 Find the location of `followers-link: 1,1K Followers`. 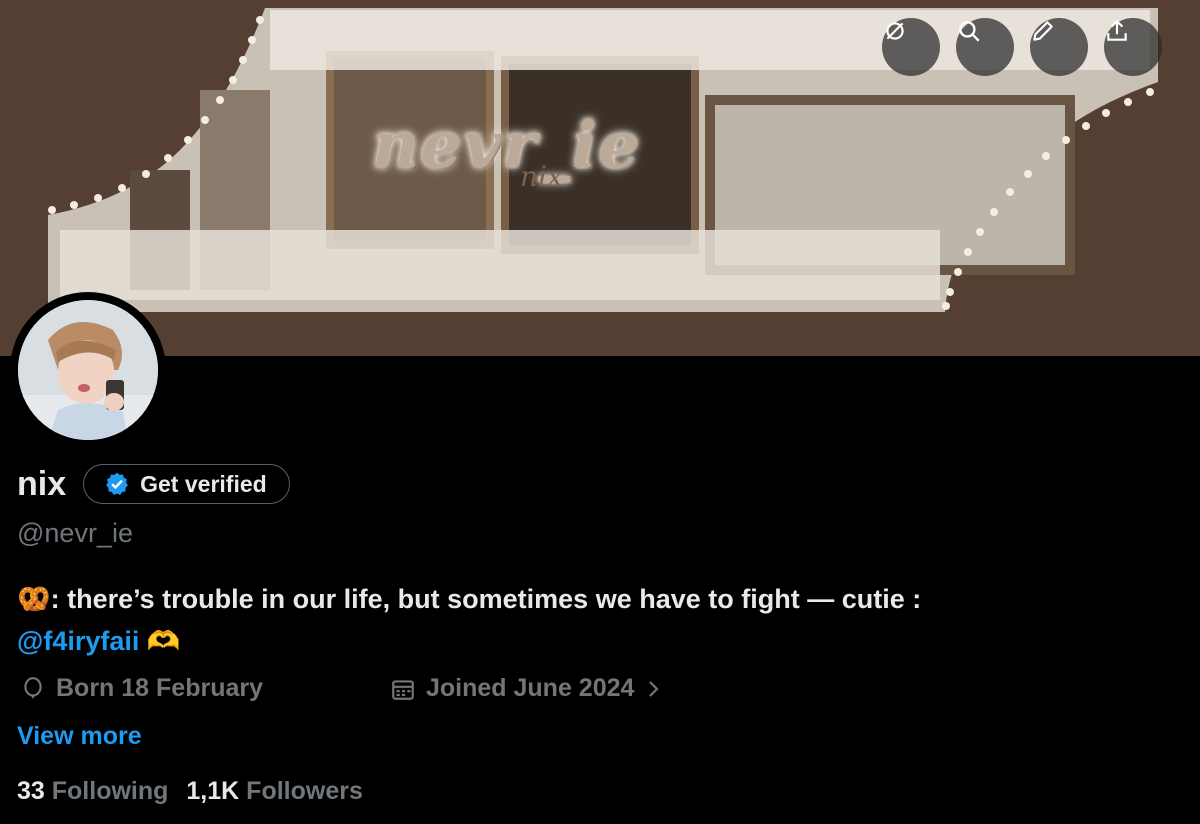

followers-link: 1,1K Followers is located at coordinates (274, 791).